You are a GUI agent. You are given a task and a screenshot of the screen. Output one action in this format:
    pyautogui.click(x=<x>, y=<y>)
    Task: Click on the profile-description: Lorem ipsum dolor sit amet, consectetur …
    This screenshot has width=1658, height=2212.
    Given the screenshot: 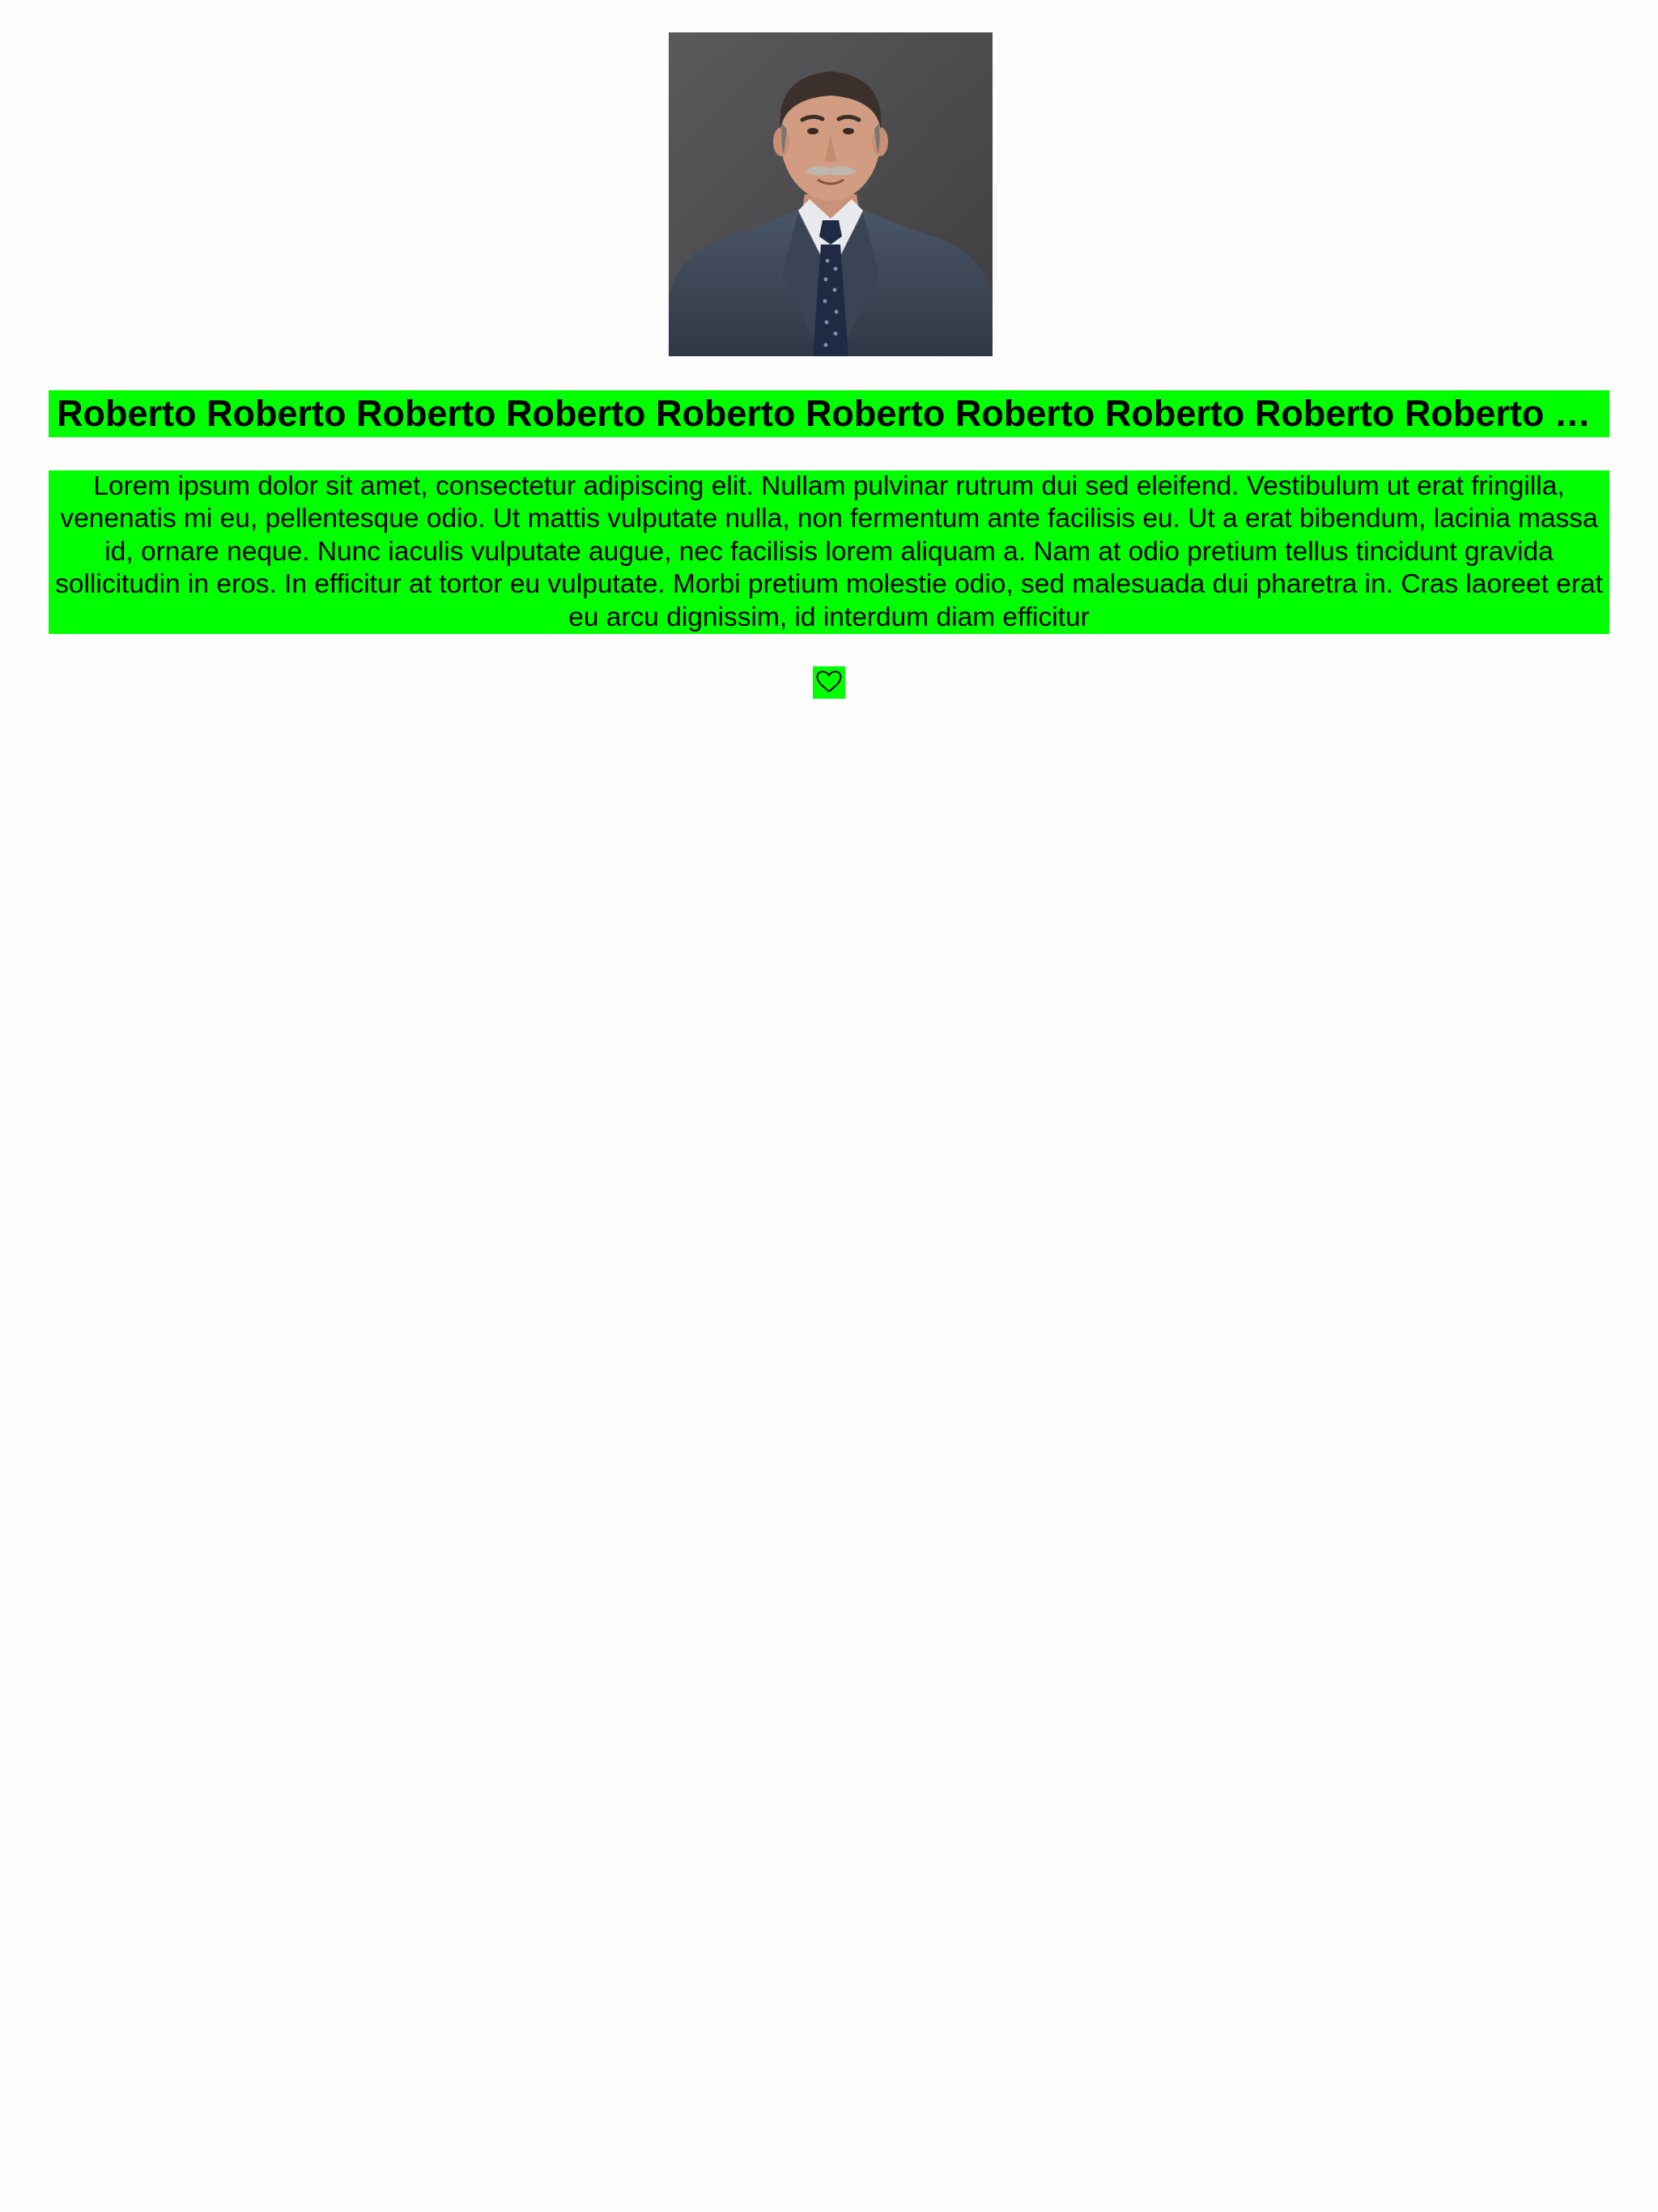 What is the action you would take?
    pyautogui.click(x=829, y=552)
    